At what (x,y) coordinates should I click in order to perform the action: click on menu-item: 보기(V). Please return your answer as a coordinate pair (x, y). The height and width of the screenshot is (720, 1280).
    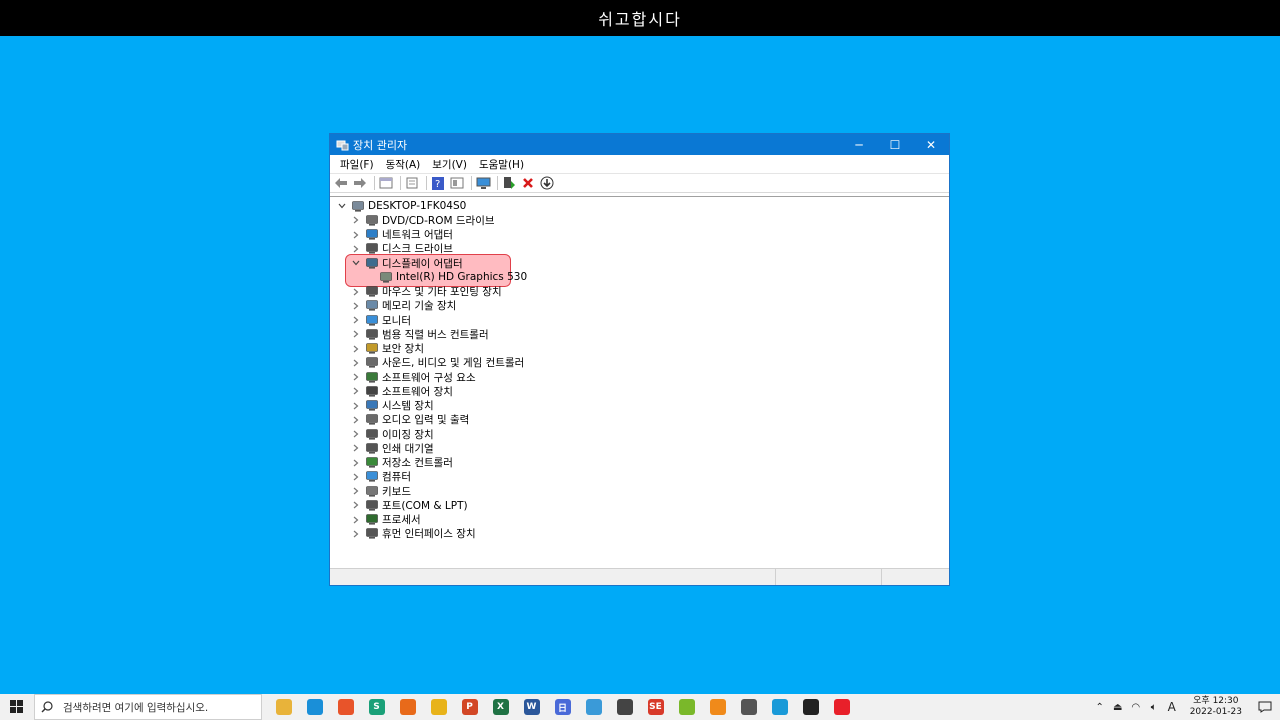
    Looking at the image, I should click on (449, 164).